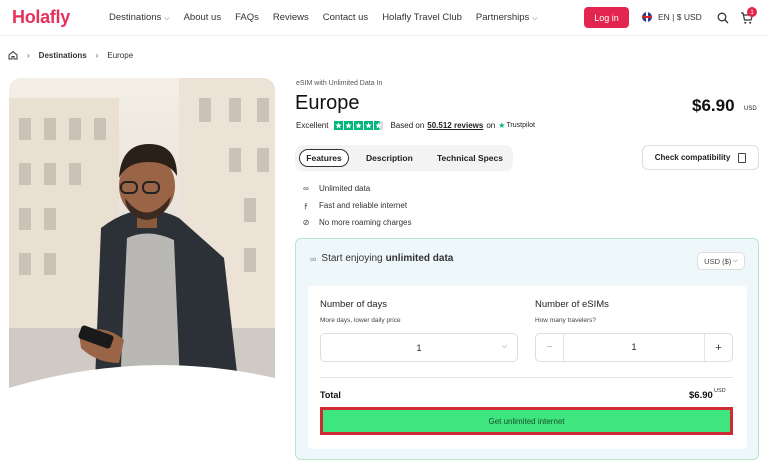 This screenshot has height=467, width=768. What do you see at coordinates (526, 377) in the screenshot?
I see `divider` at bounding box center [526, 377].